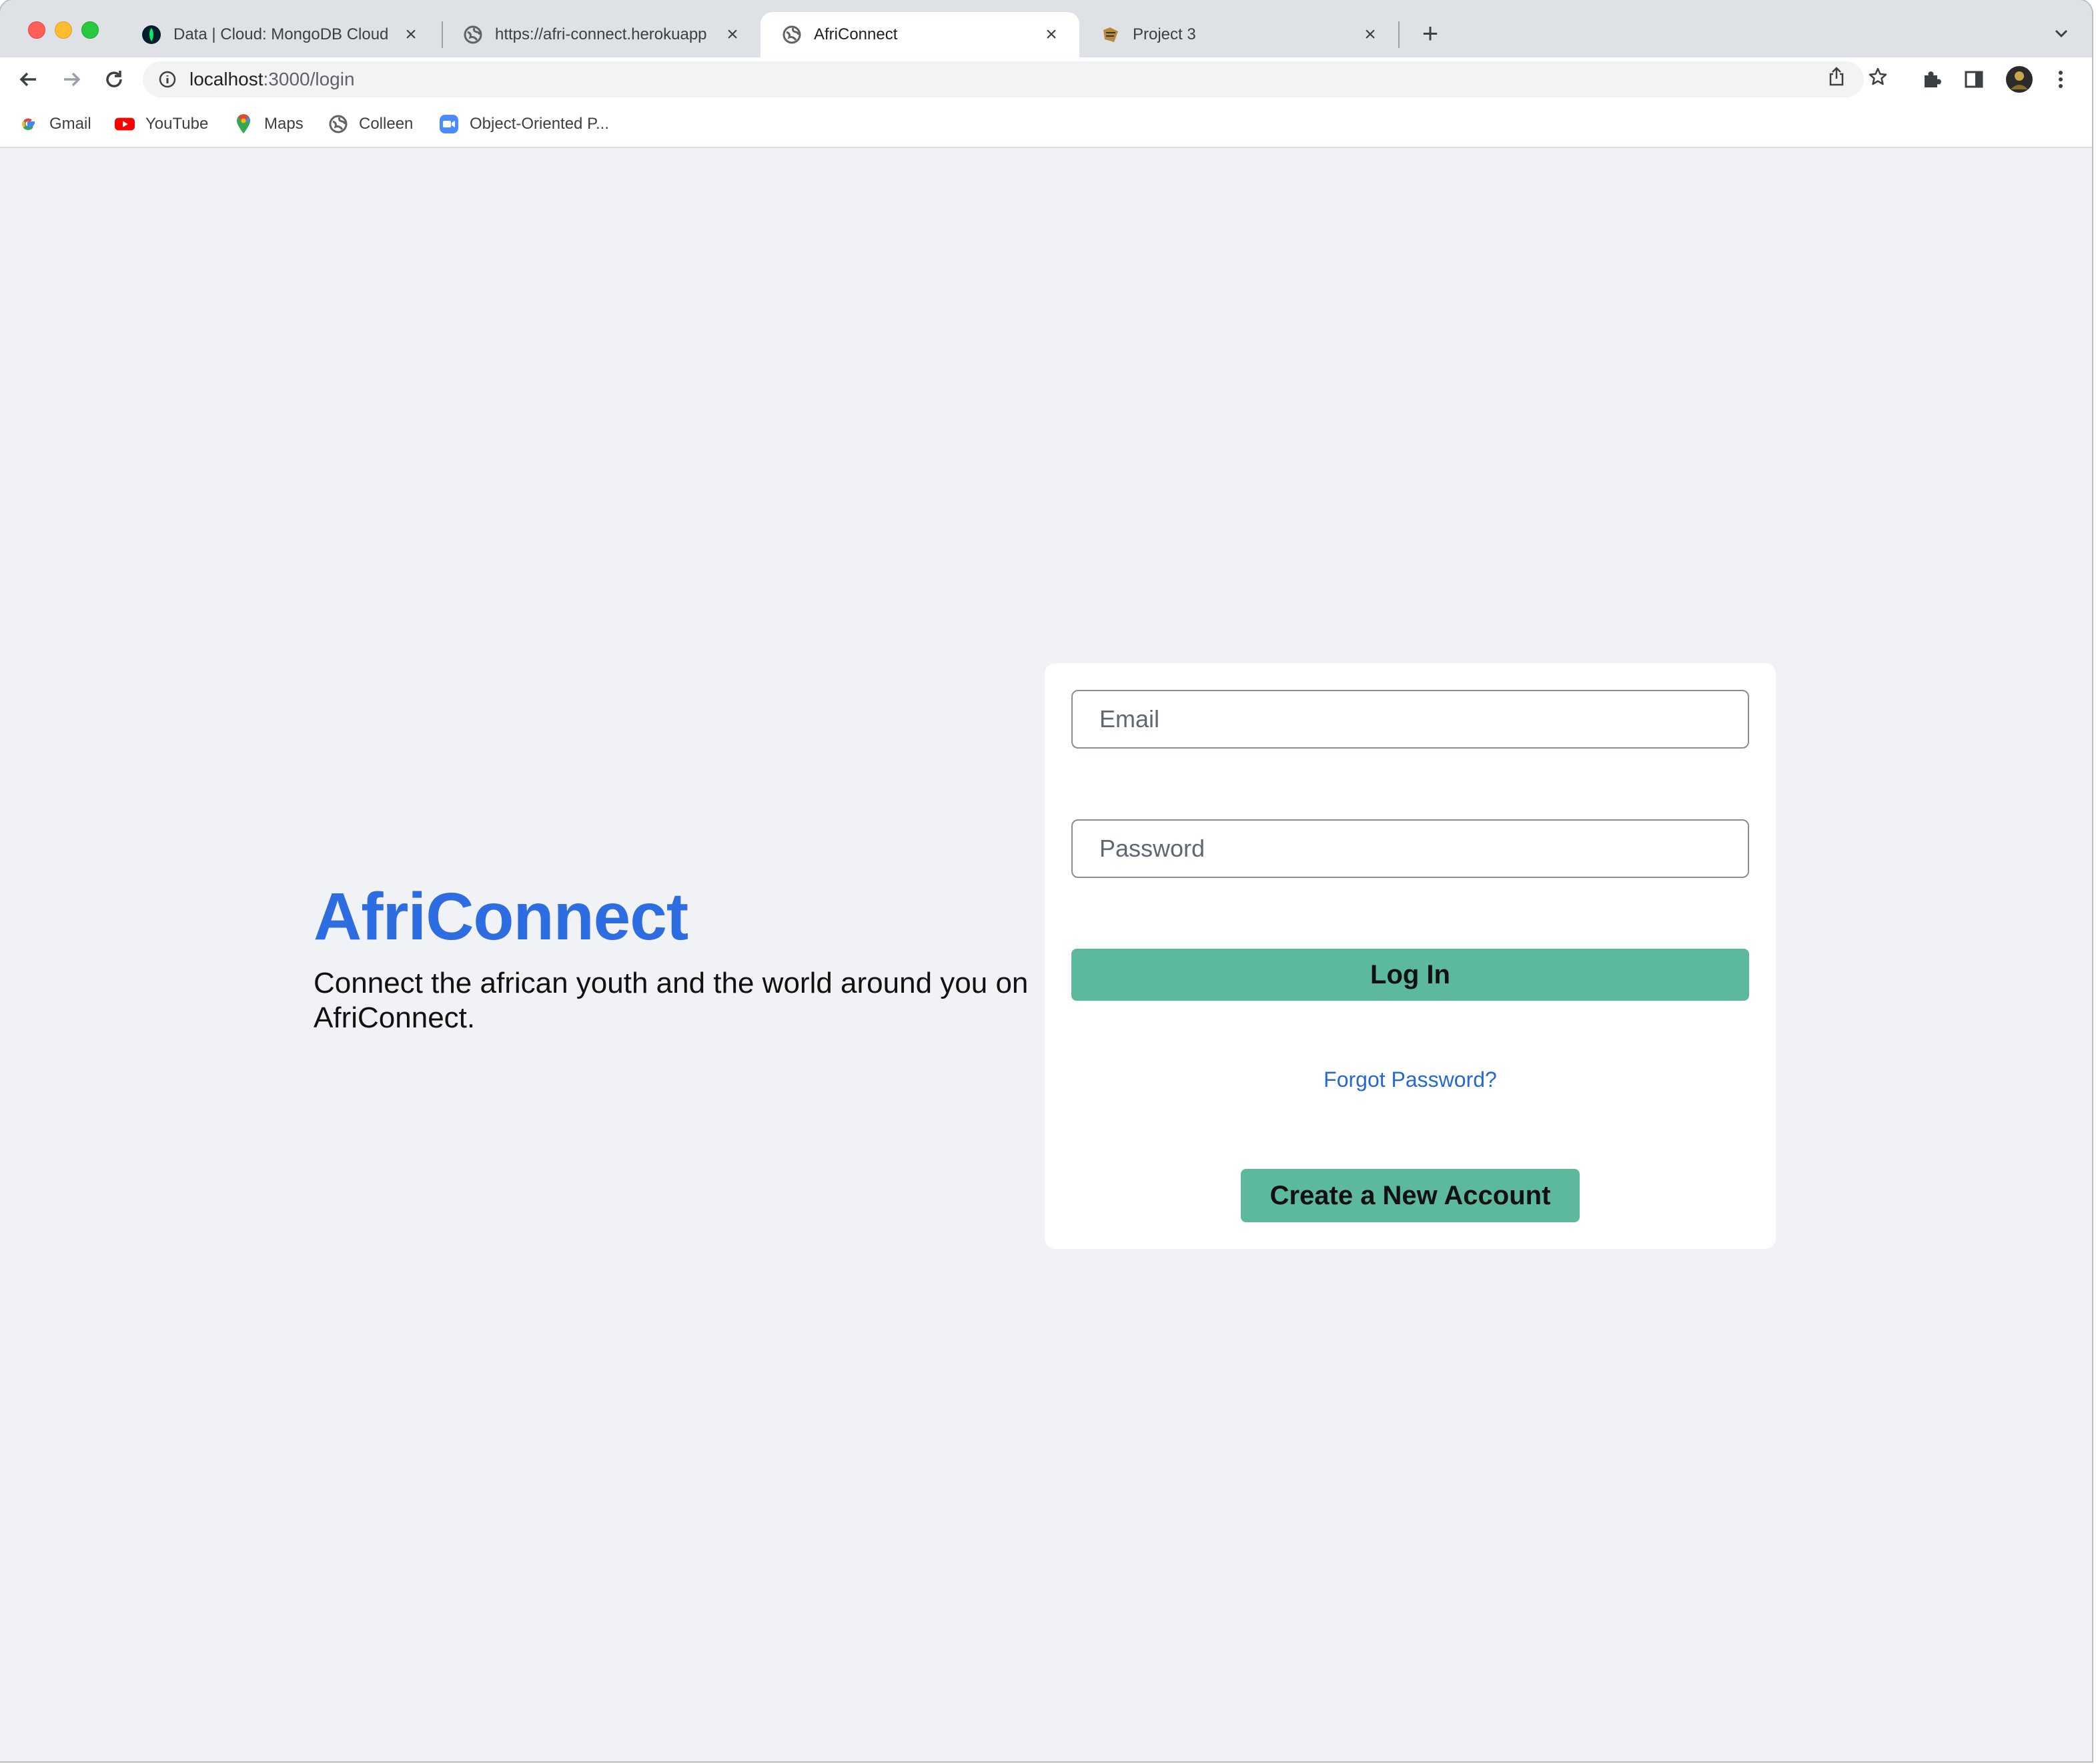 This screenshot has width=2096, height=1764. I want to click on bookmark-youtube: YouTube, so click(162, 124).